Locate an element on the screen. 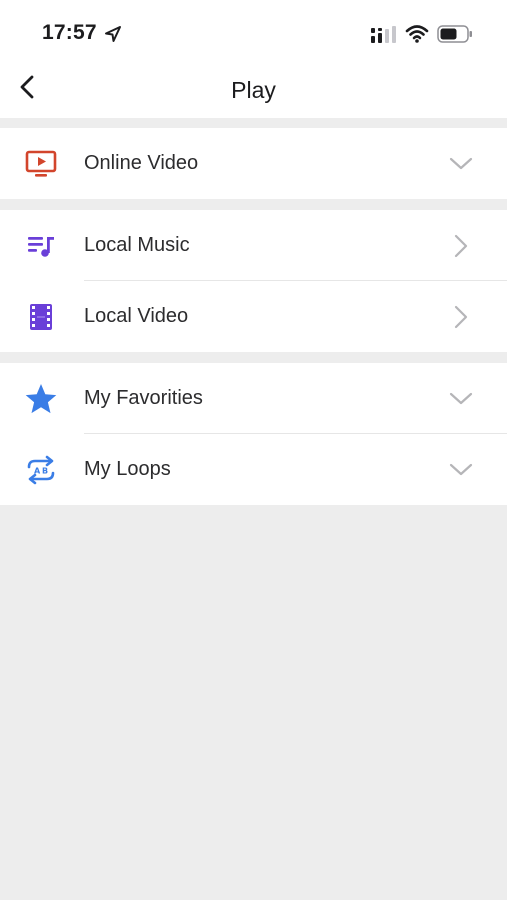  ab-loop-icon: A B is located at coordinates (41, 470).